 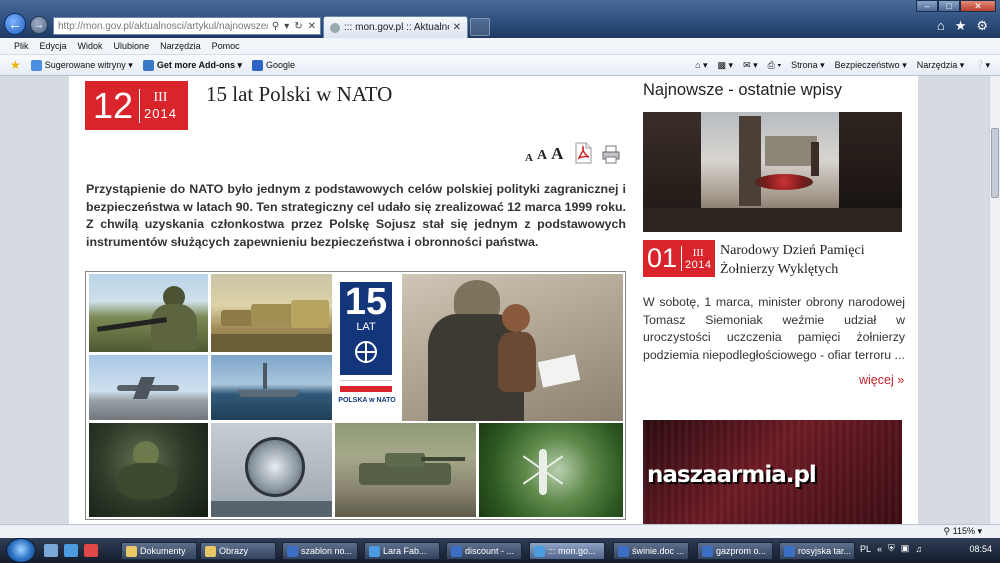 What do you see at coordinates (948, 531) in the screenshot?
I see `zoom-icon: ⚲` at bounding box center [948, 531].